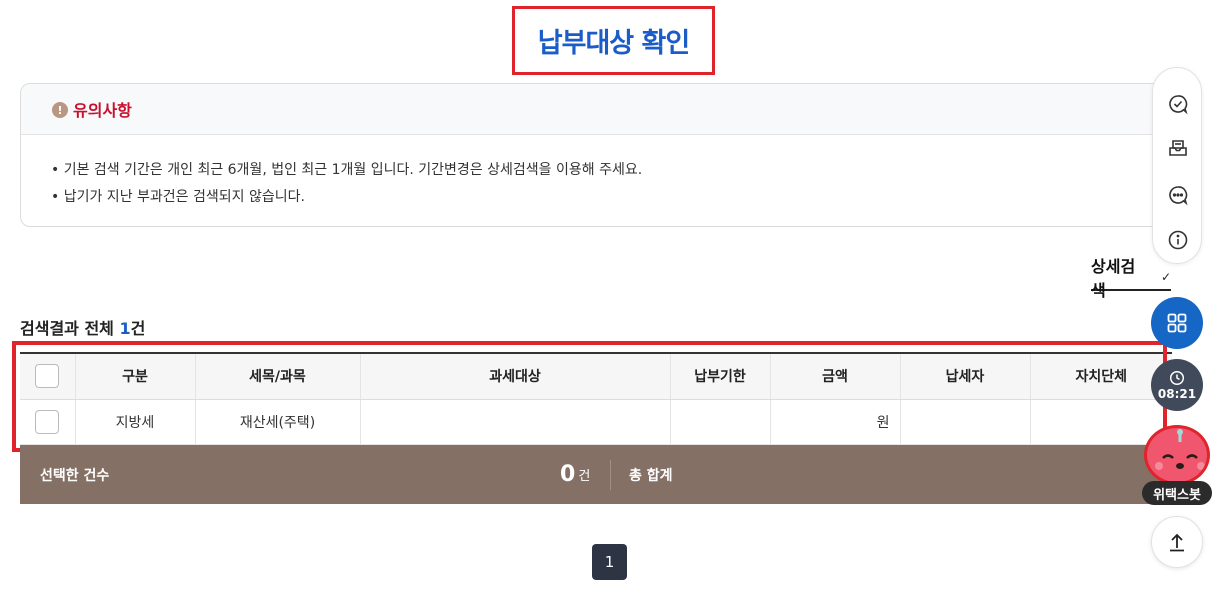  Describe the element at coordinates (610, 475) in the screenshot. I see `summary-divider` at that location.